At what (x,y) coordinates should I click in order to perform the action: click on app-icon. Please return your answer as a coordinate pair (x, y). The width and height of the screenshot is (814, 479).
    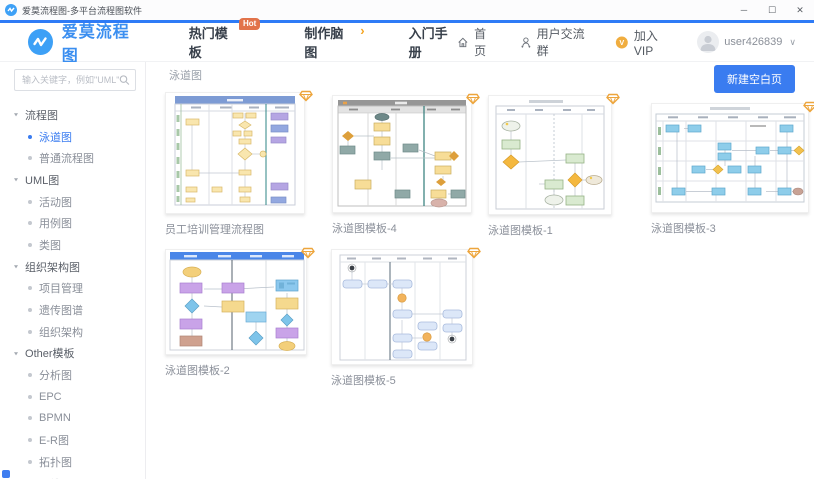
    Looking at the image, I should click on (11, 10).